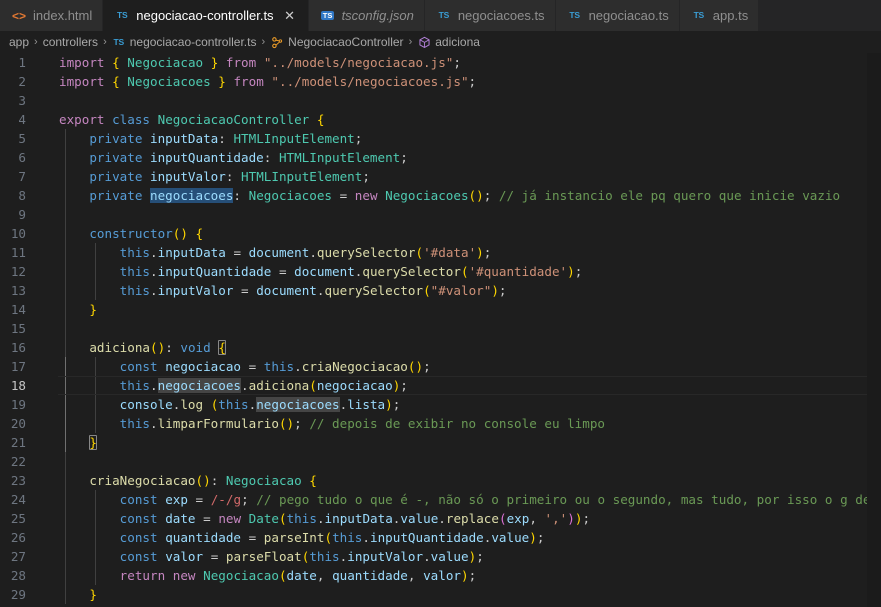 This screenshot has height=607, width=881. I want to click on editor-tab-app-ts: TS app.ts, so click(719, 15).